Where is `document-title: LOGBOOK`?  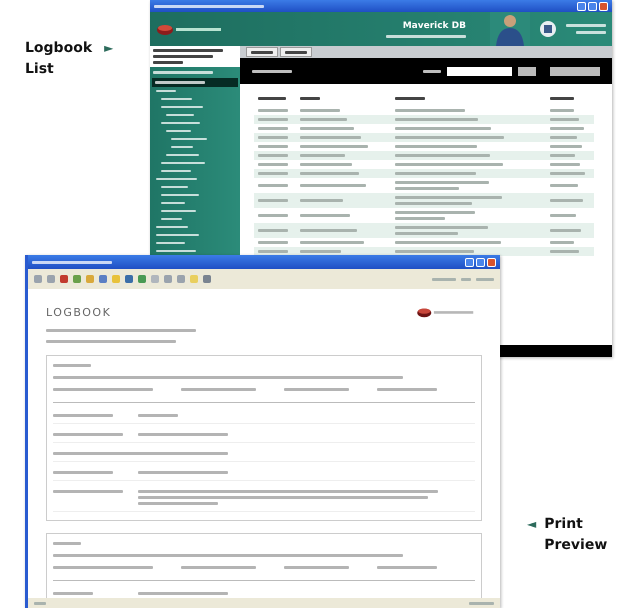
document-title: LOGBOOK is located at coordinates (79, 312).